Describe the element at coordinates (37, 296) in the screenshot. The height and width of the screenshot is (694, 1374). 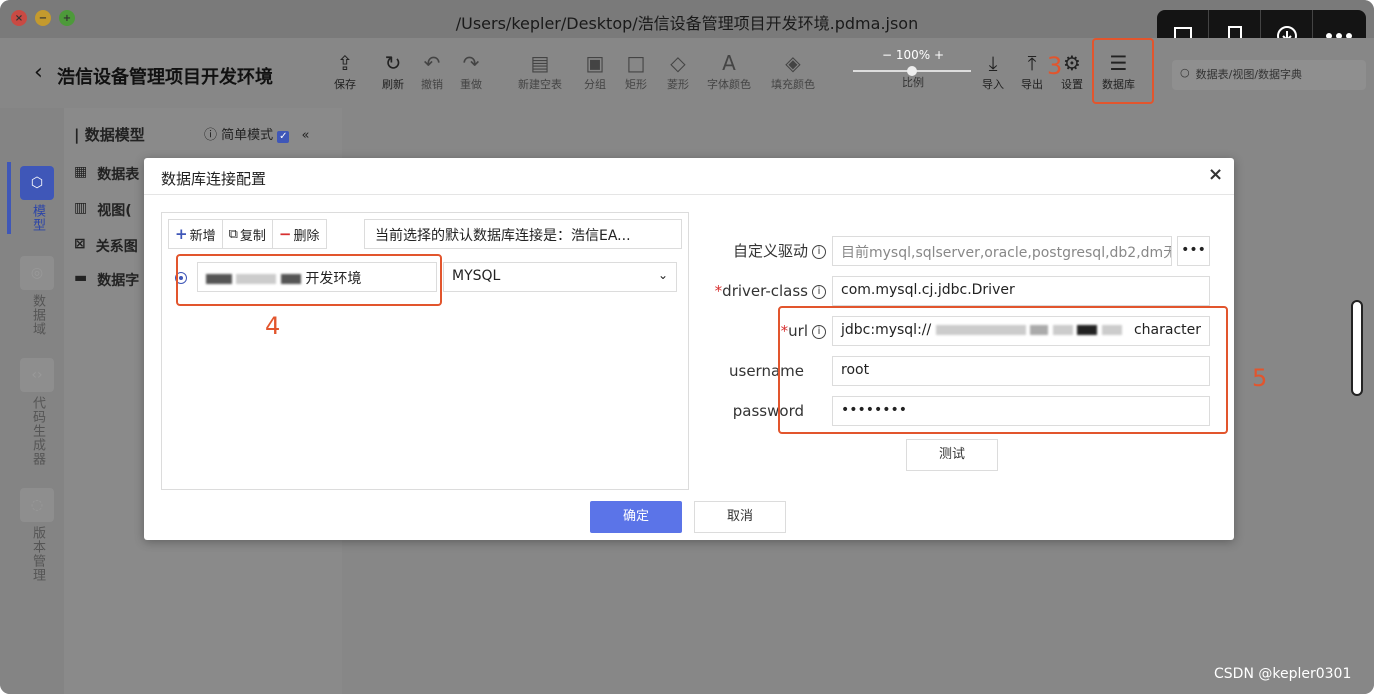
I see `sidebar-item-data-domain: ◎ 数据域` at that location.